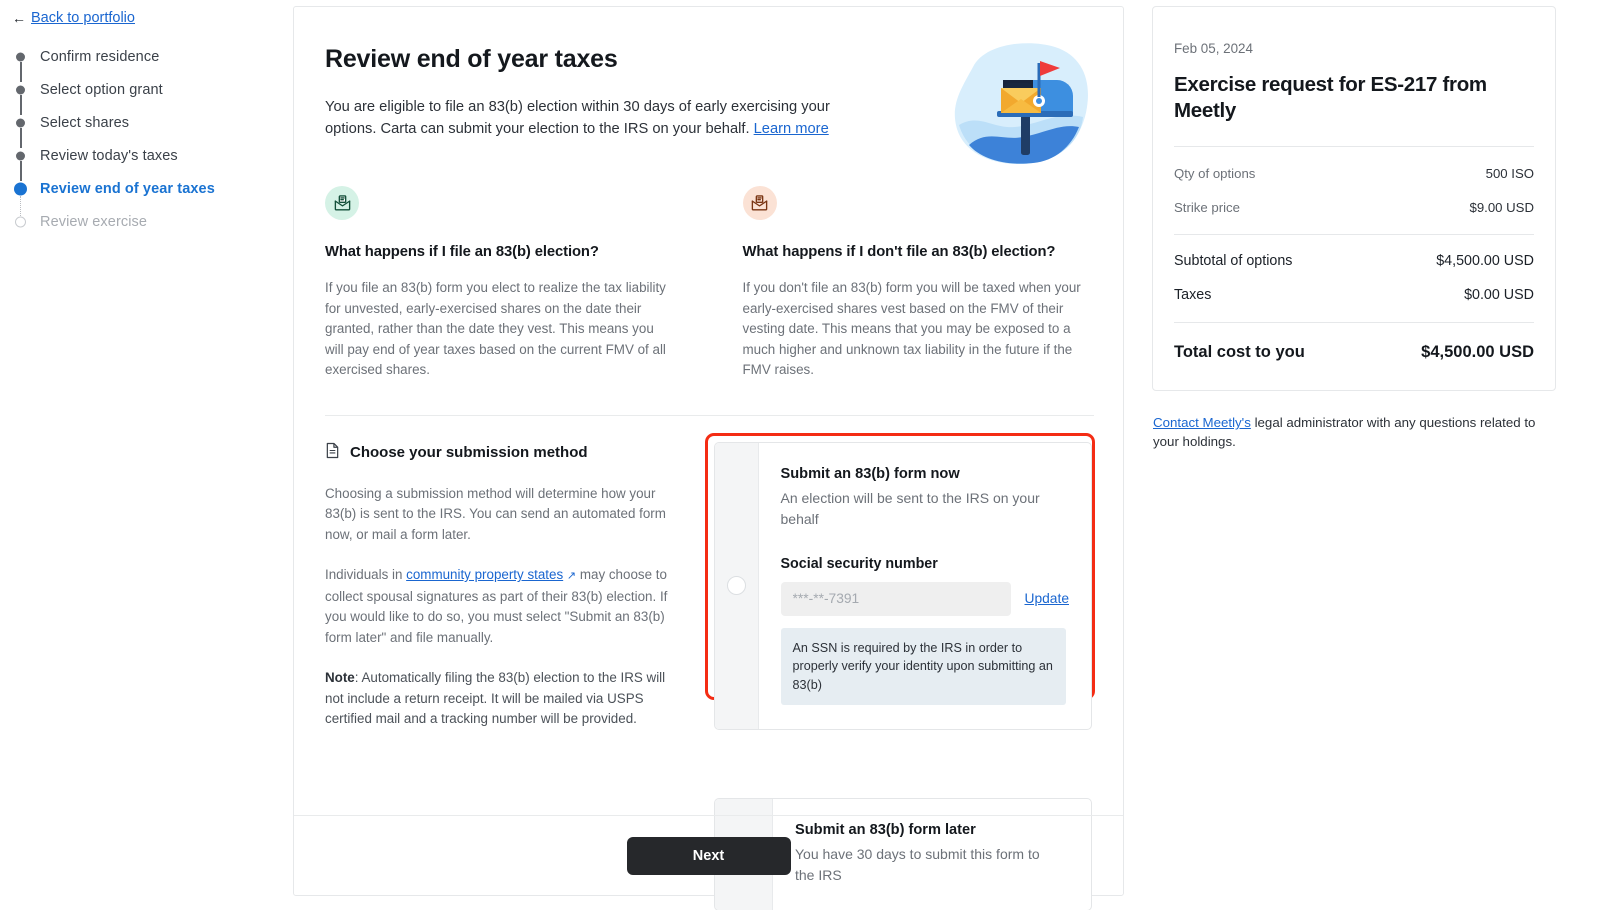  Describe the element at coordinates (1215, 173) in the screenshot. I see `summary-row-label: Qty of options` at that location.